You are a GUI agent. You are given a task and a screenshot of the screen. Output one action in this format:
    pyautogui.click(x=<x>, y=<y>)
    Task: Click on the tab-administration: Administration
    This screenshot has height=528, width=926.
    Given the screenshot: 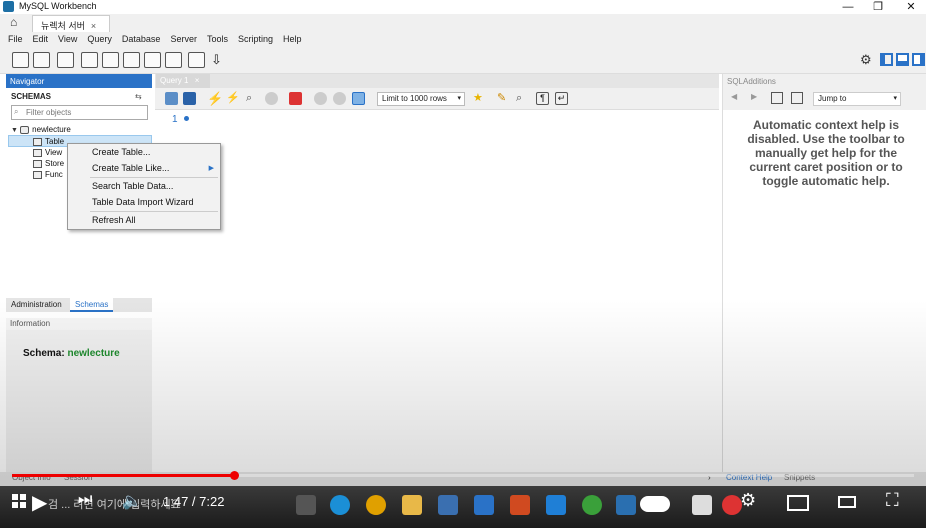 What is the action you would take?
    pyautogui.click(x=36, y=305)
    